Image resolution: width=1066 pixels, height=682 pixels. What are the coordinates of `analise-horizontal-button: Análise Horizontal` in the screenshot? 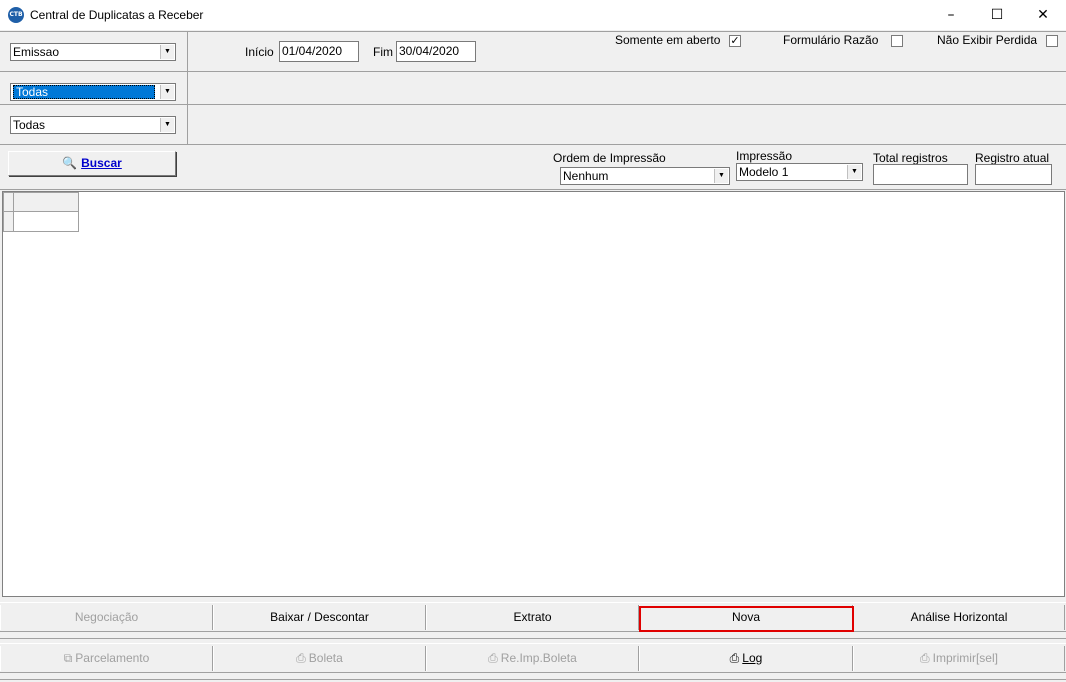 It's located at (959, 617).